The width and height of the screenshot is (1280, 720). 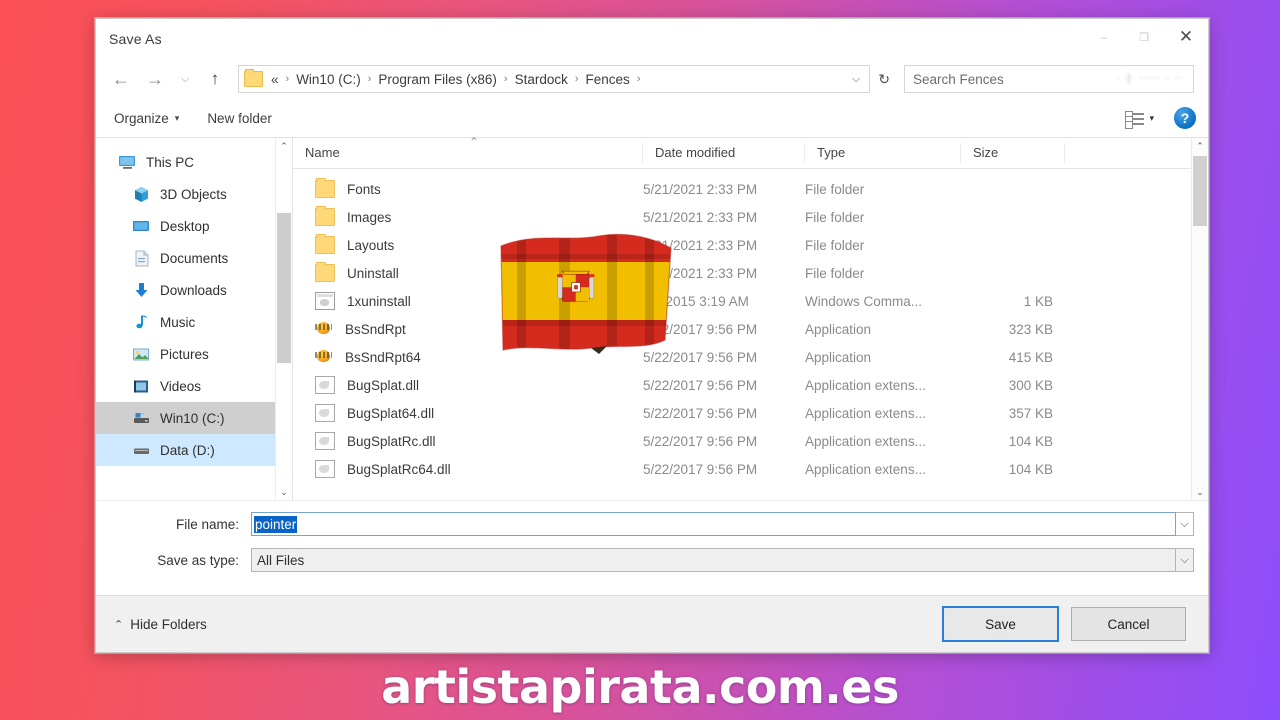 What do you see at coordinates (194, 386) in the screenshot?
I see `sidebar-item-videos: Videos` at bounding box center [194, 386].